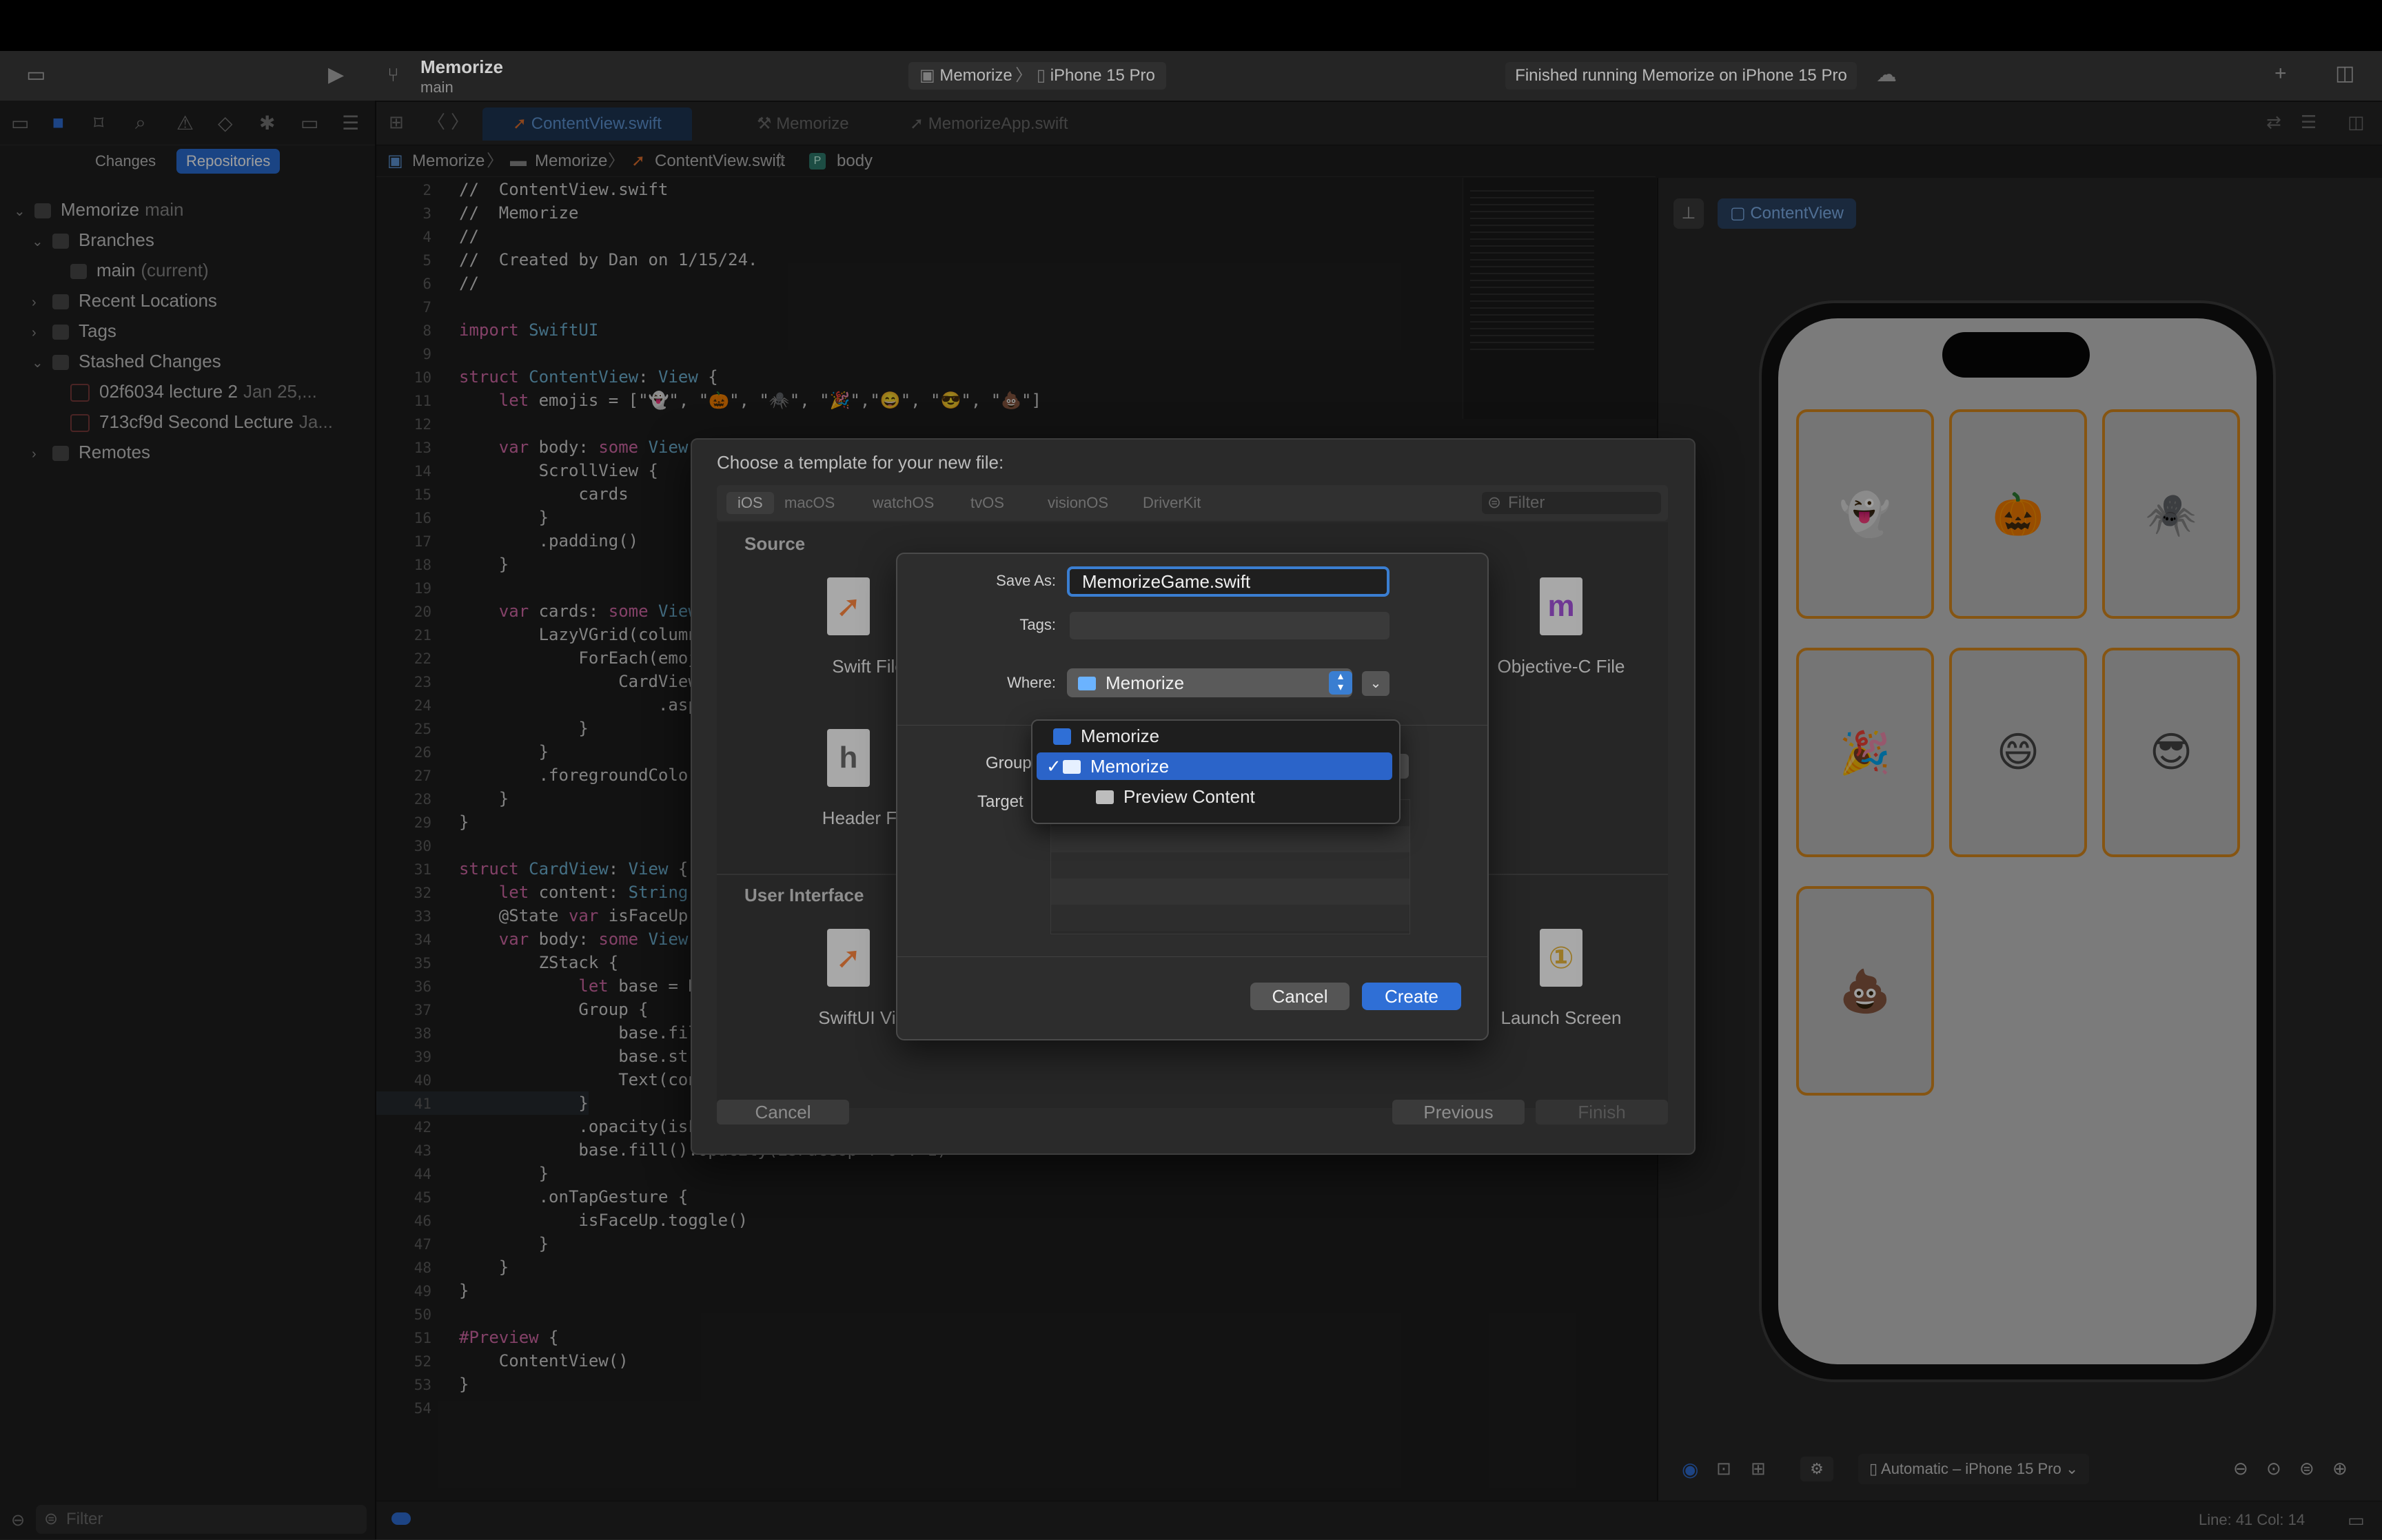 This screenshot has width=2382, height=1540. Describe the element at coordinates (1102, 75) in the screenshot. I see `destination-name: iPhone 15 Pro` at that location.